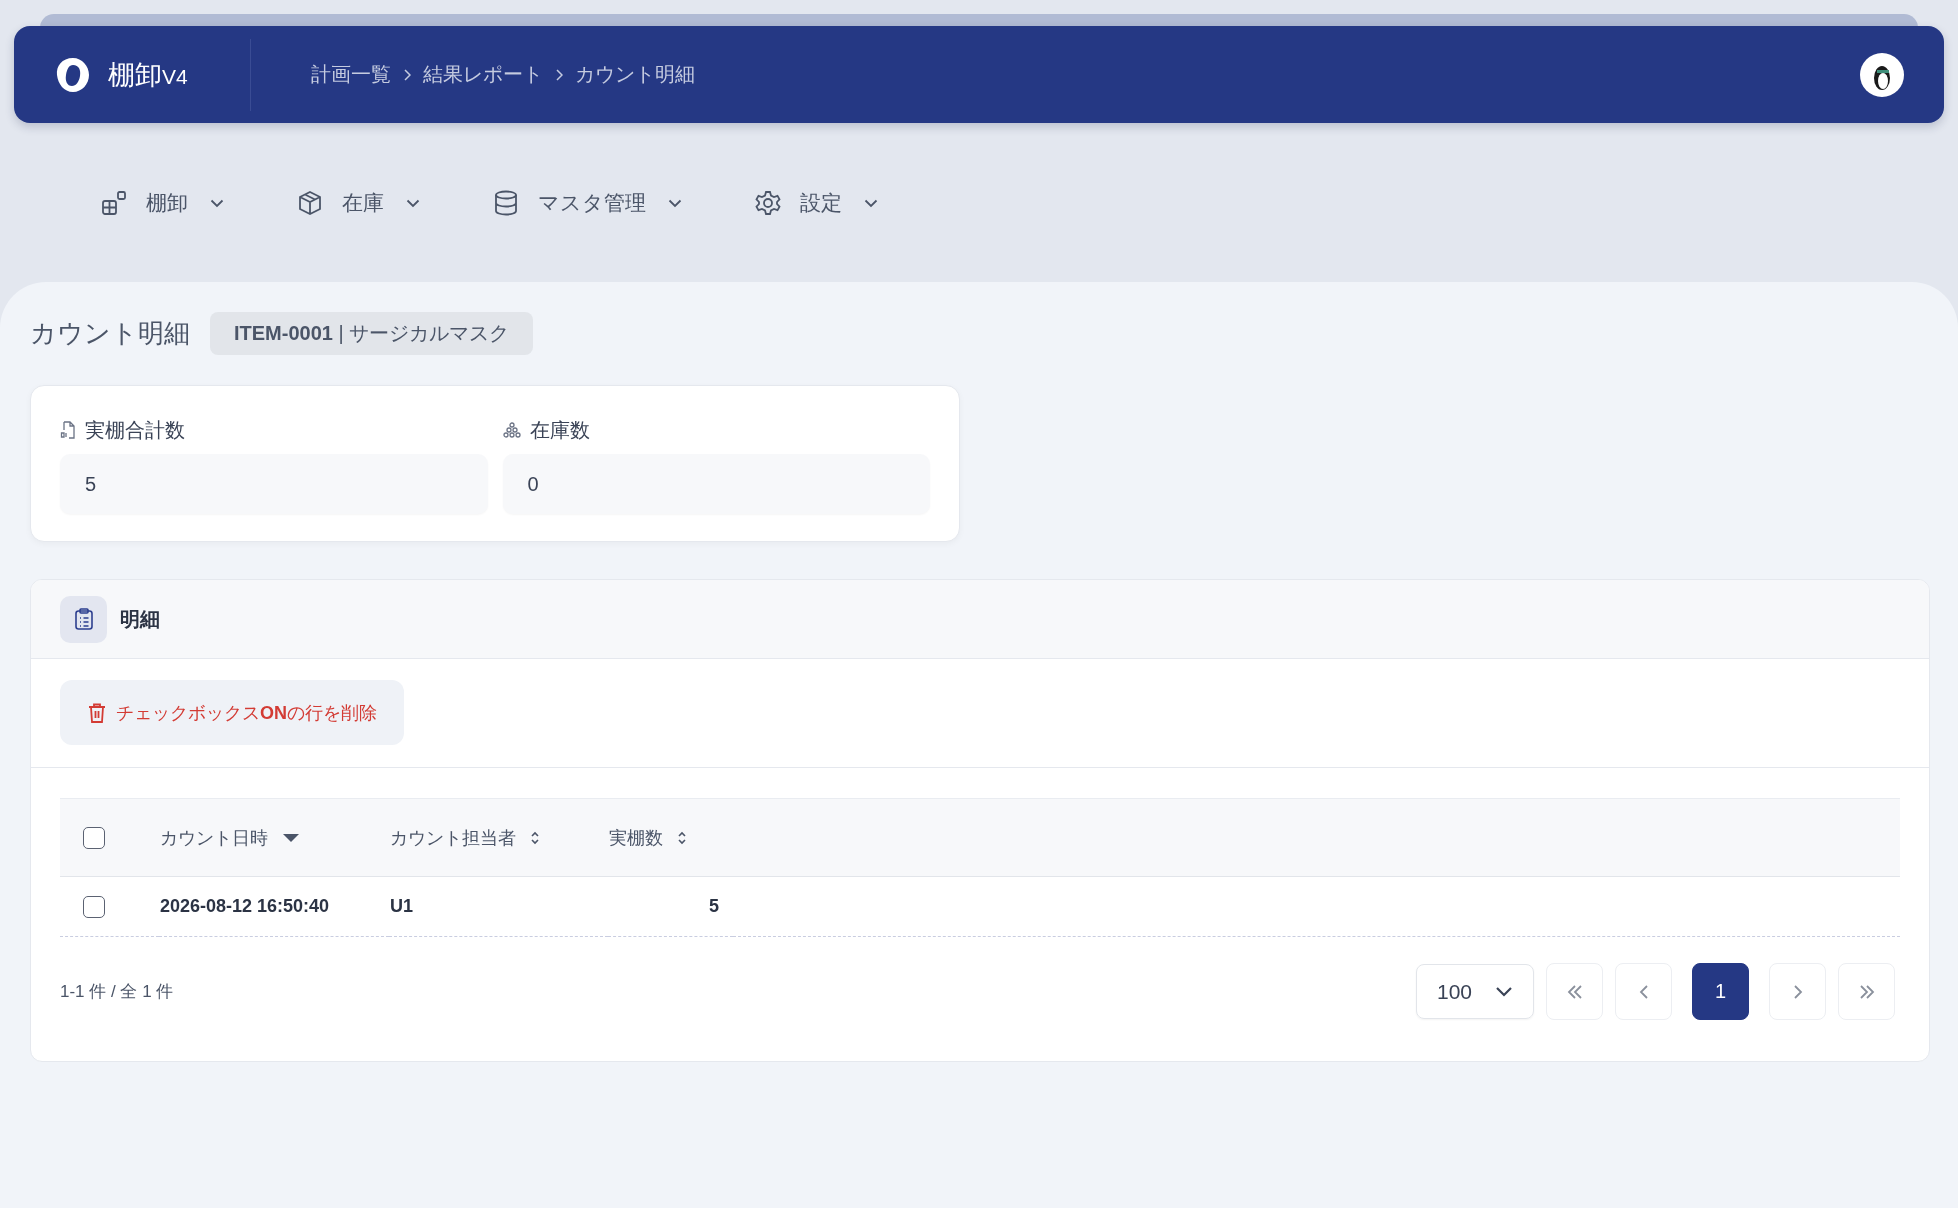 This screenshot has width=1958, height=1208. I want to click on app-name: 棚卸V4, so click(148, 75).